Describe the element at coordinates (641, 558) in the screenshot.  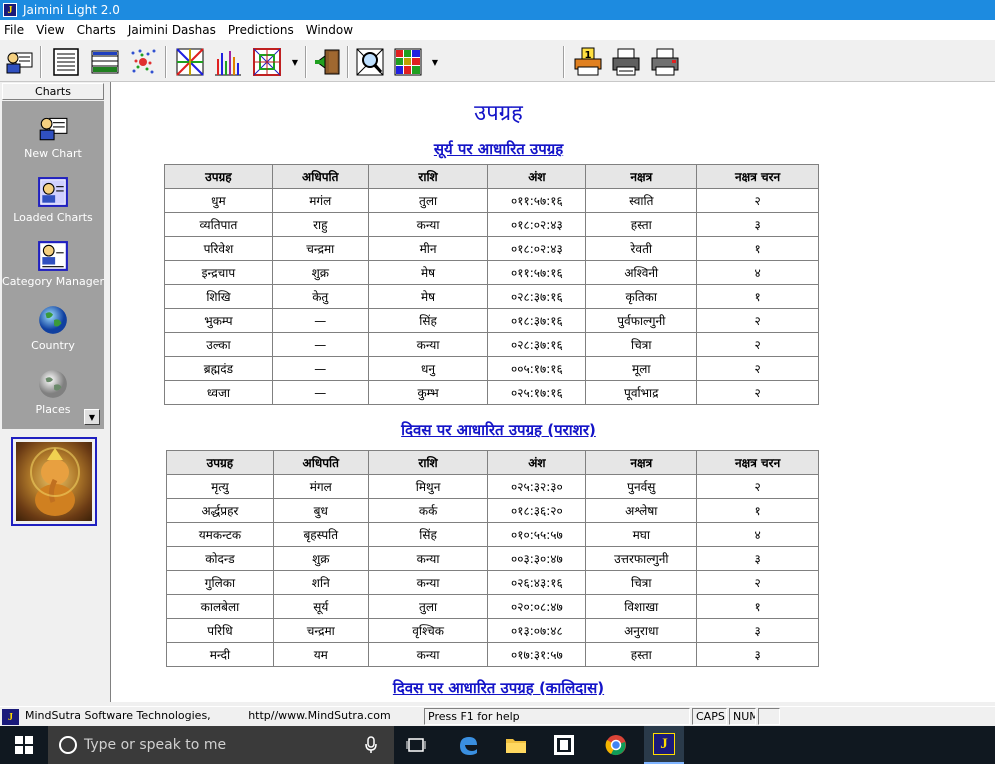
I see `table-cell: उत्तरफाल्गुनी` at that location.